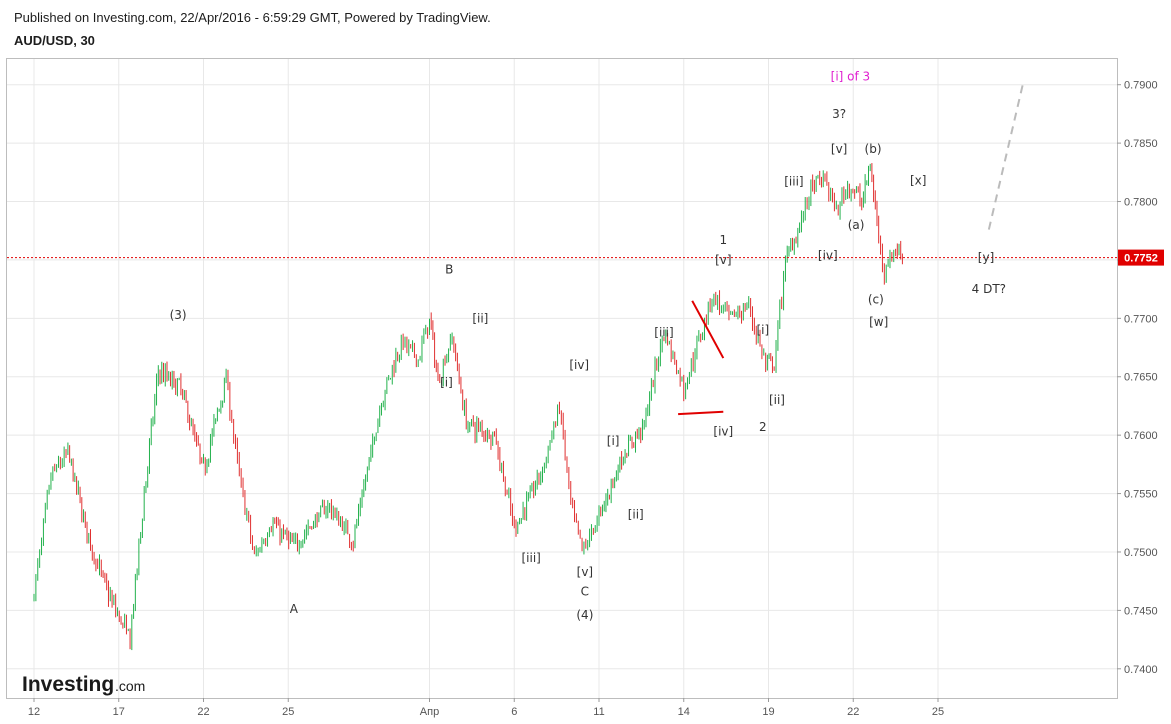 This screenshot has width=1171, height=724. I want to click on wave-label: [x], so click(918, 180).